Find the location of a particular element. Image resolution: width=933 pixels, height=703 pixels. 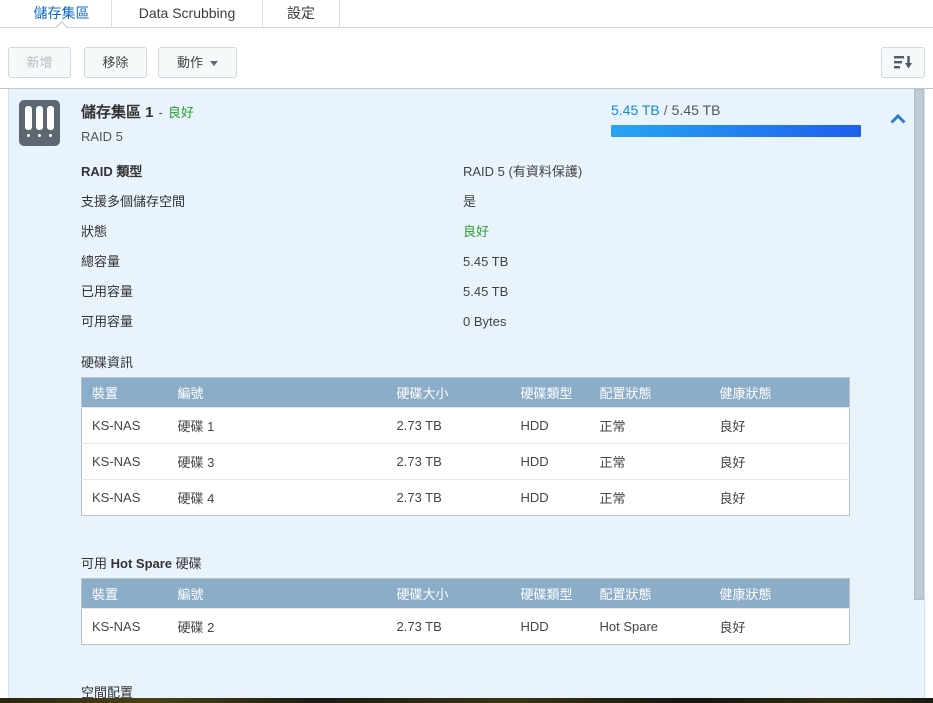

detail-value: 0 Bytes is located at coordinates (485, 321).